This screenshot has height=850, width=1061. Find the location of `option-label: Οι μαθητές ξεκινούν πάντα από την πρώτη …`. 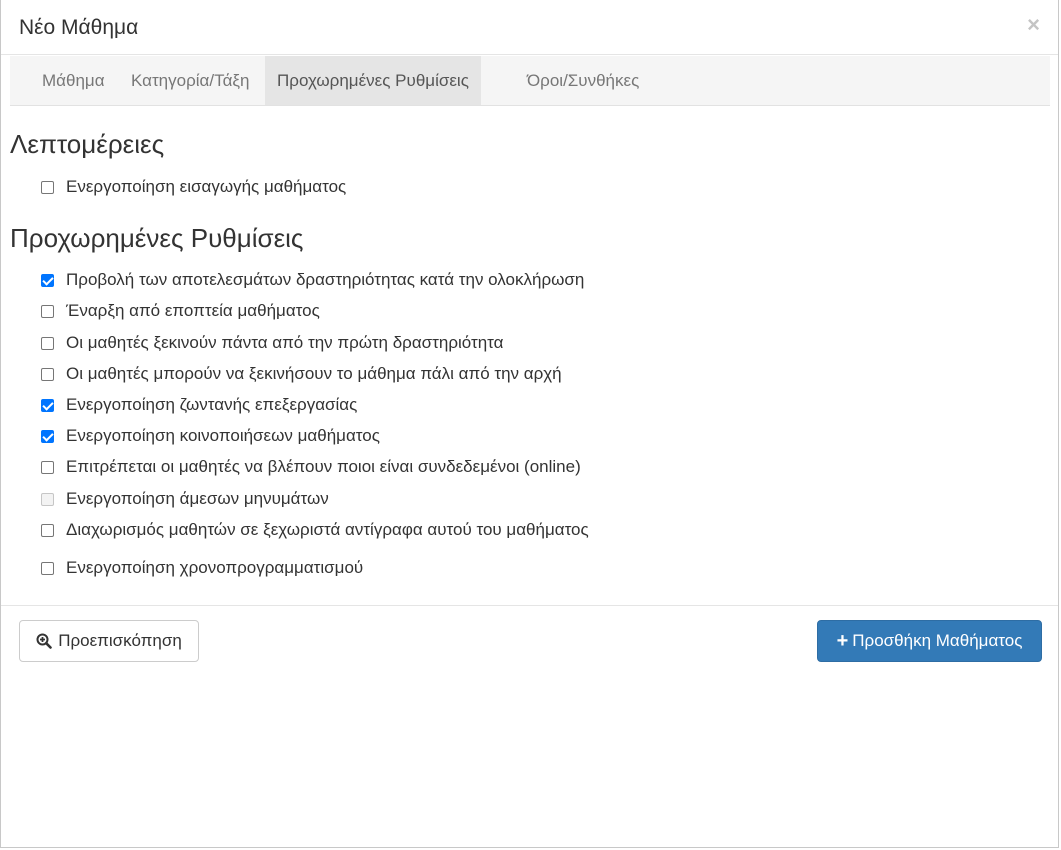

option-label: Οι μαθητές ξεκινούν πάντα από την πρώτη … is located at coordinates (285, 342).